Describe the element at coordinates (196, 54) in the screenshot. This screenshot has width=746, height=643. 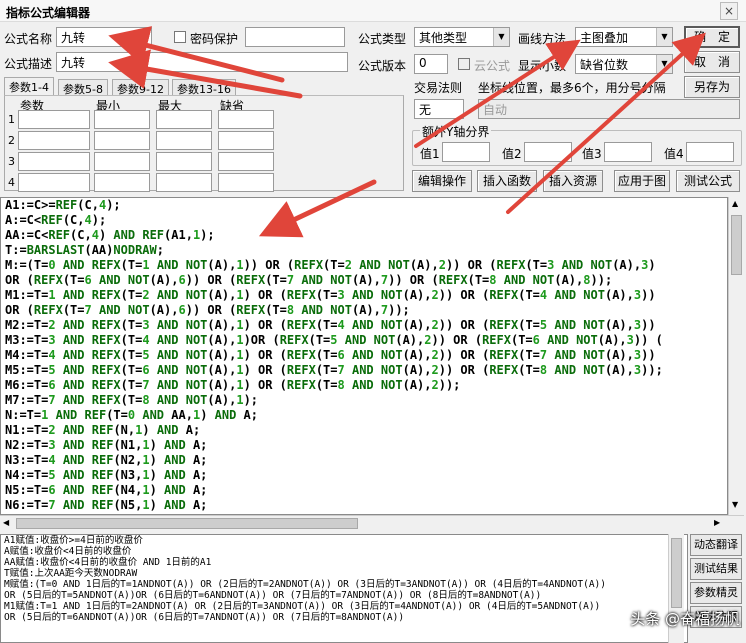
I see `arrow-to-name` at that location.